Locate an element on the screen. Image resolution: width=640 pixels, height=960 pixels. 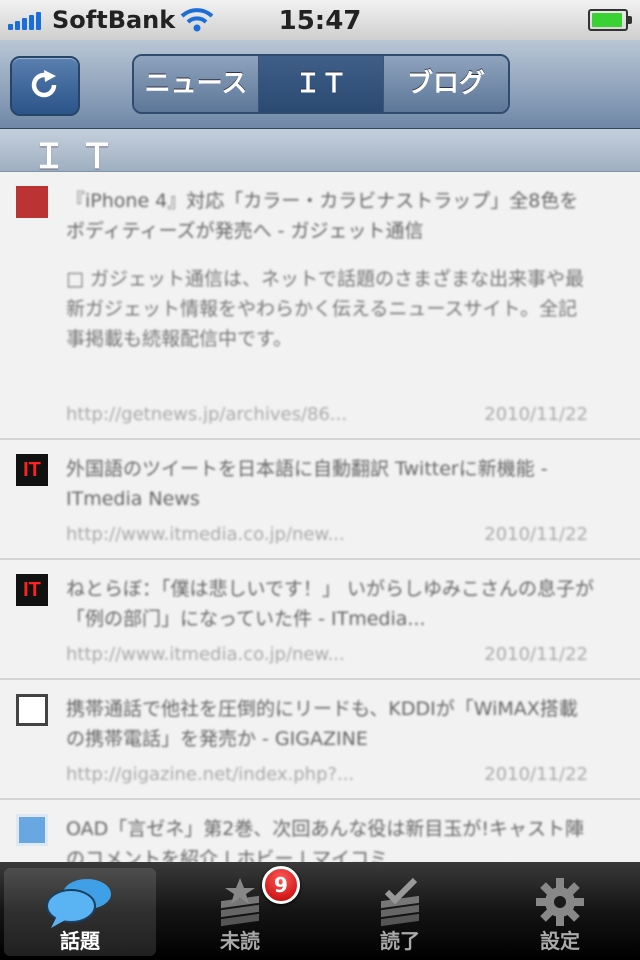
category-segmented-control: ニュース ＩＴ ブログ is located at coordinates (321, 84).